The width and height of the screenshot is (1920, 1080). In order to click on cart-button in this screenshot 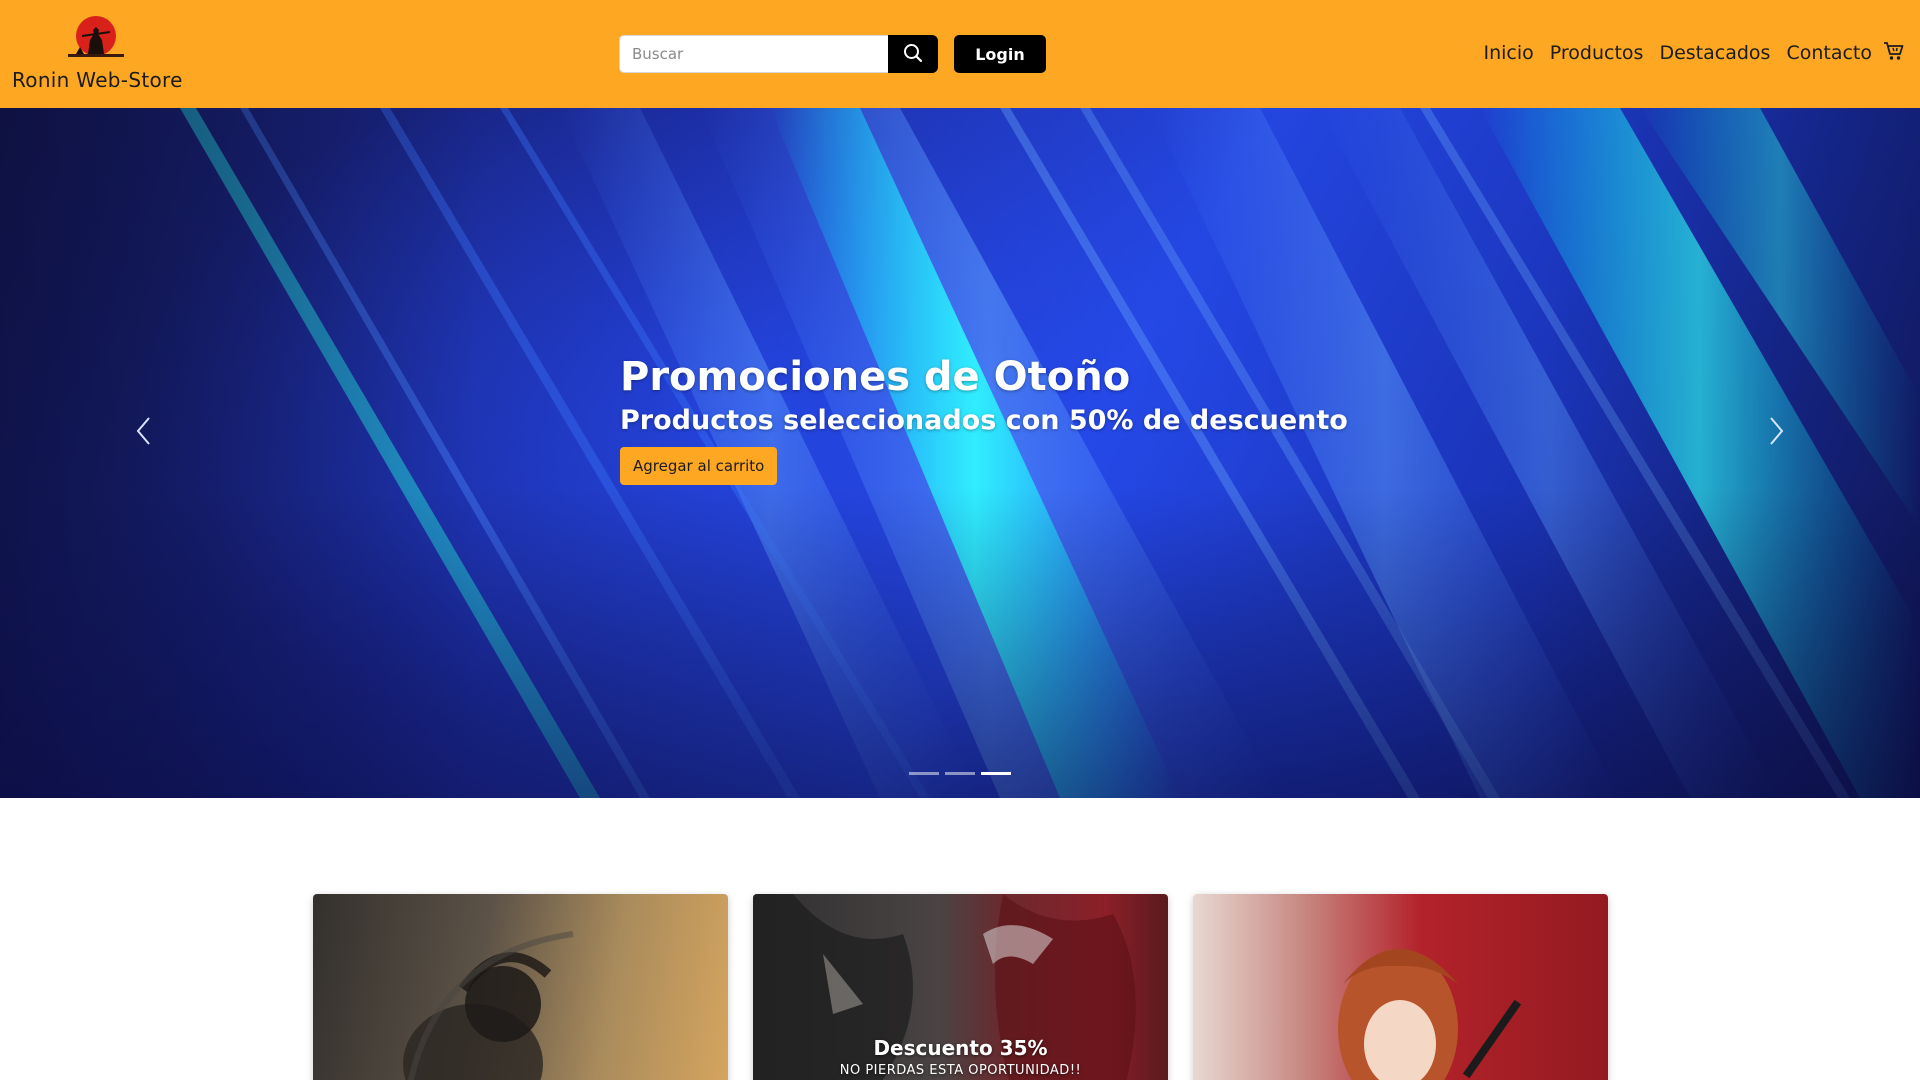, I will do `click(1894, 53)`.